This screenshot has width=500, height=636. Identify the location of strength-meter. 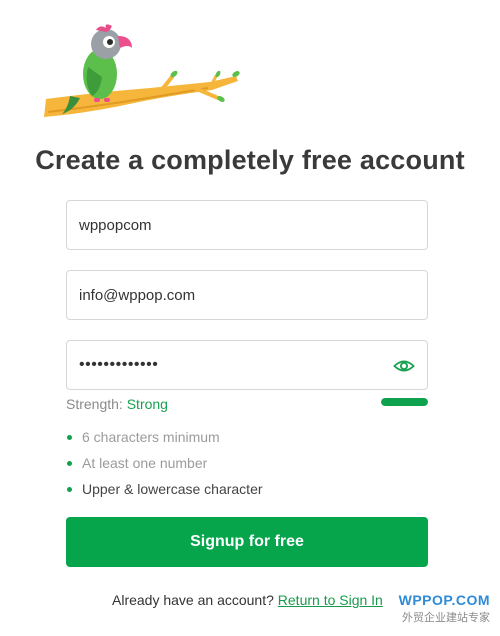
(404, 402).